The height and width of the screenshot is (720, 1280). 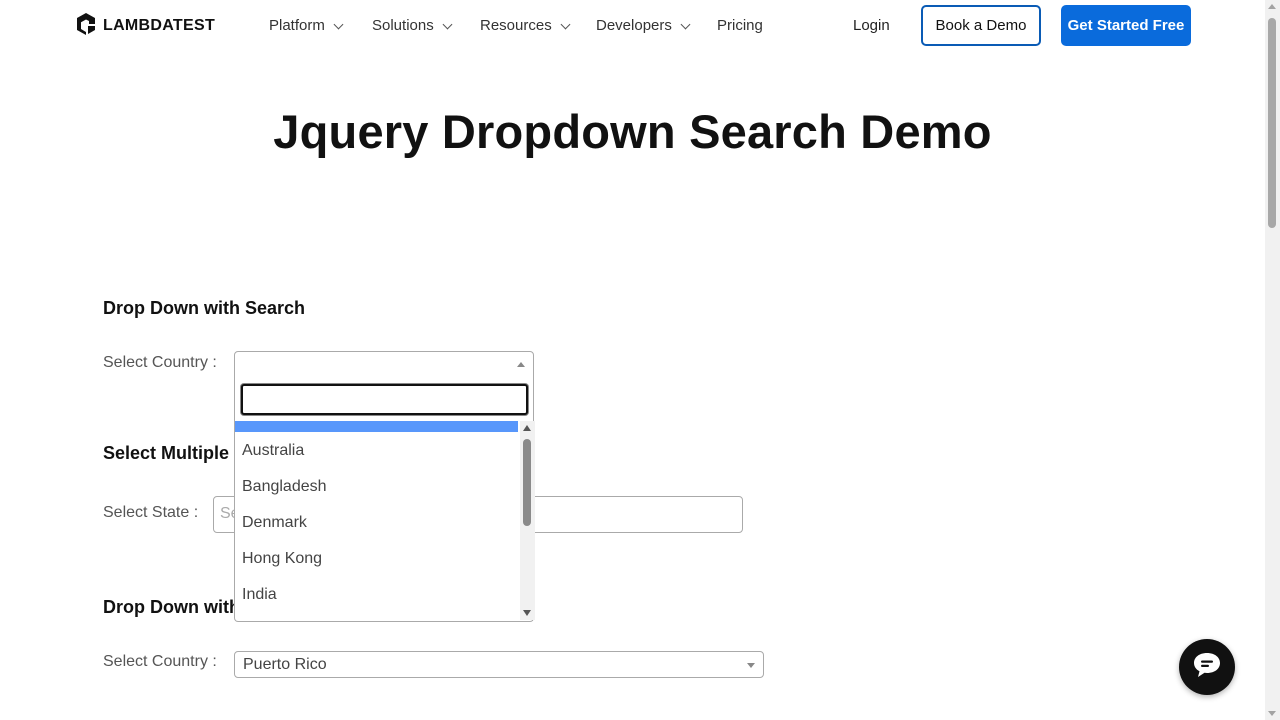 What do you see at coordinates (1272, 123) in the screenshot?
I see `scrollbar-thumb` at bounding box center [1272, 123].